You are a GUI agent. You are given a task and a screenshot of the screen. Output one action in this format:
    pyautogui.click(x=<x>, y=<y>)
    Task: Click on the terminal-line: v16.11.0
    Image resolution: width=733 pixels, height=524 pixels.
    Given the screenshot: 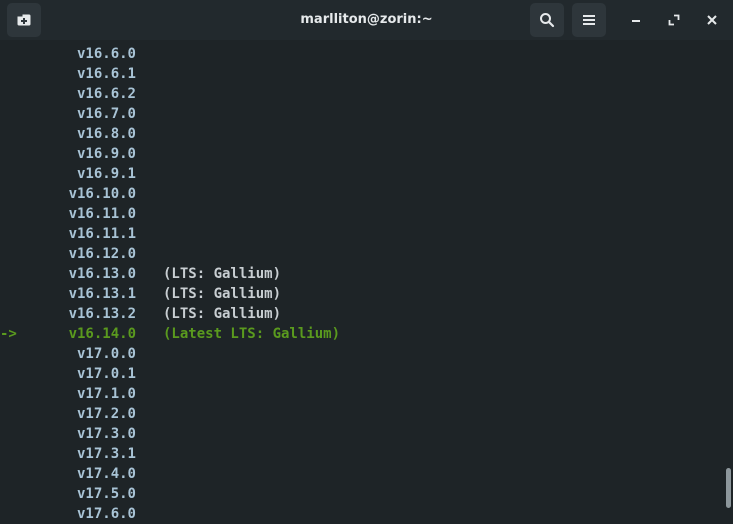 What is the action you would take?
    pyautogui.click(x=366, y=214)
    